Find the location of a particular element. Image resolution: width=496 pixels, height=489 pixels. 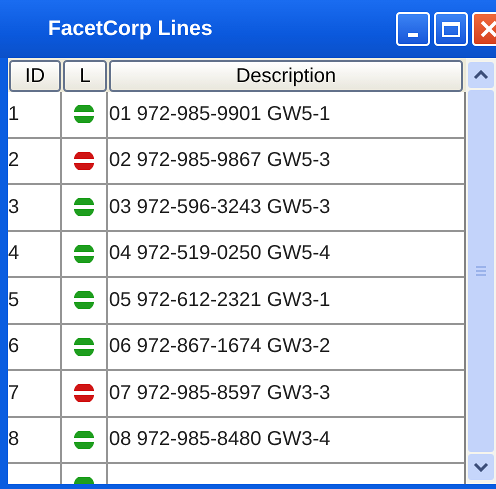

table-cell: 1 is located at coordinates (35, 114).